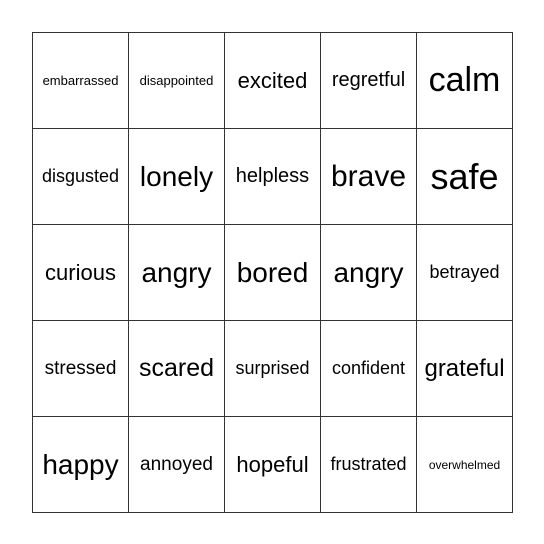 This screenshot has width=544, height=544. I want to click on bingo-cell: regretful, so click(369, 81).